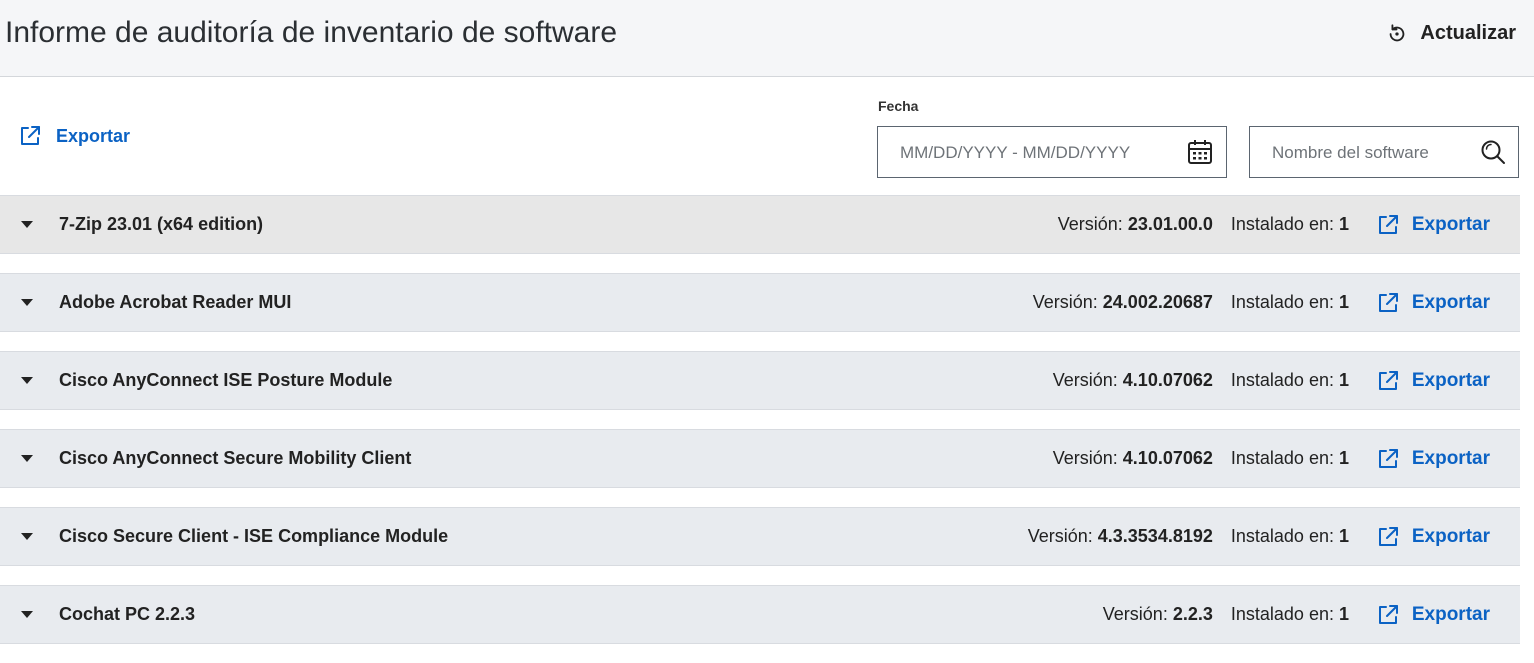 This screenshot has width=1534, height=663. I want to click on software-meta: Versión: 24.002.20687 Instalado en: 1, so click(1191, 302).